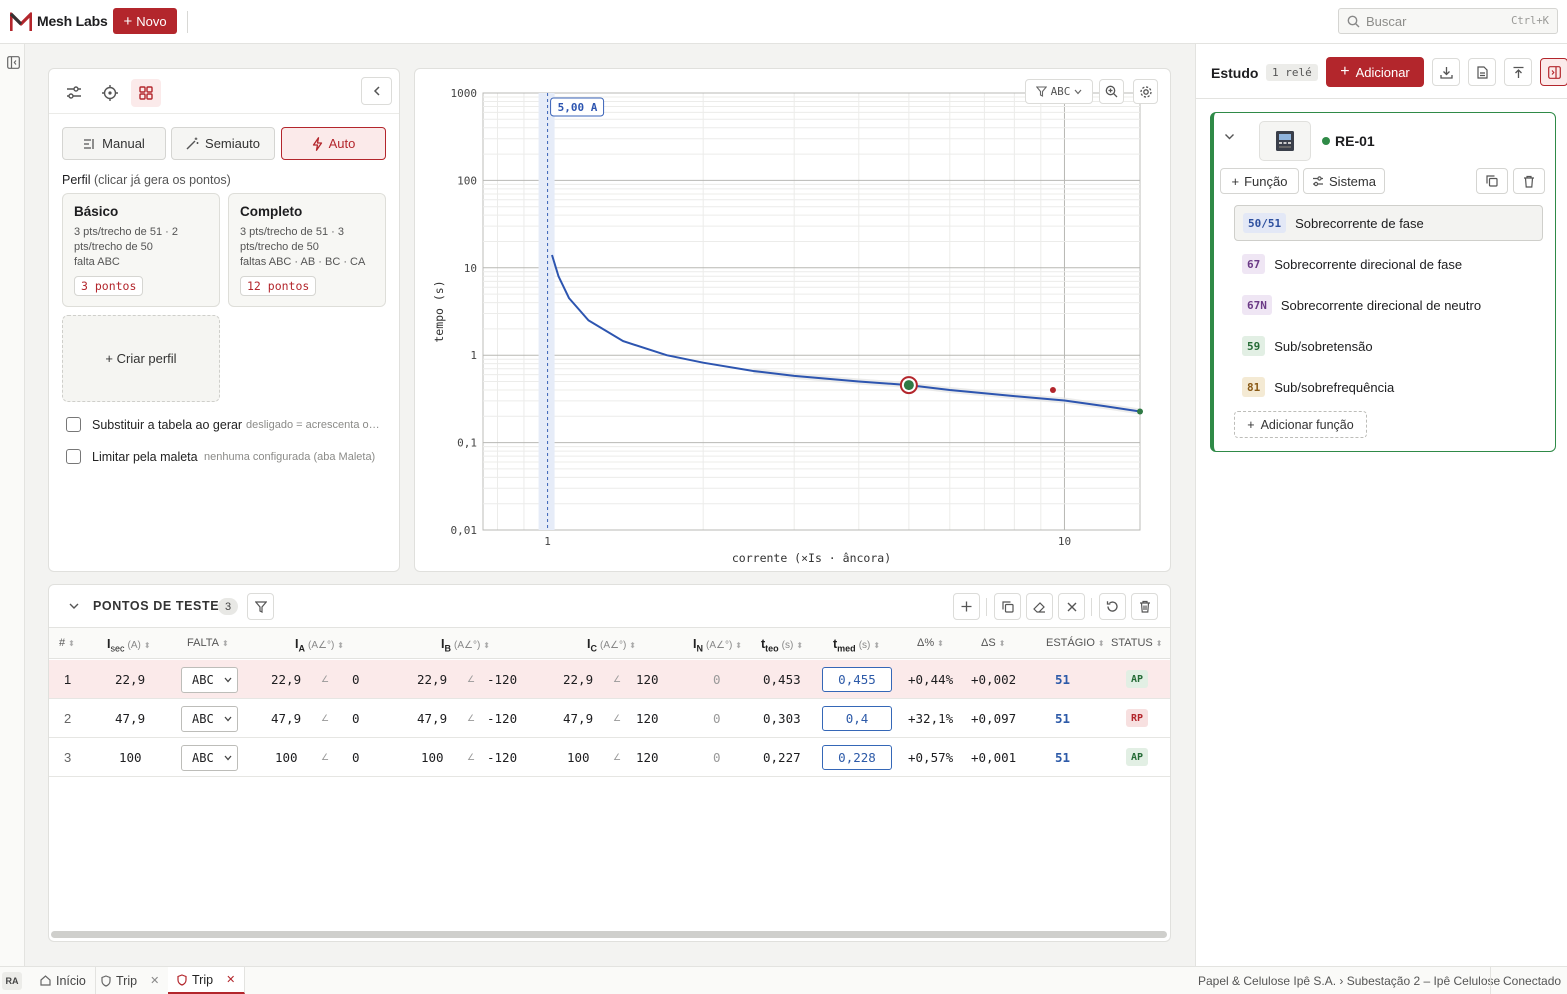 The image size is (1567, 994). Describe the element at coordinates (146, 93) in the screenshot. I see `grid-tab` at that location.